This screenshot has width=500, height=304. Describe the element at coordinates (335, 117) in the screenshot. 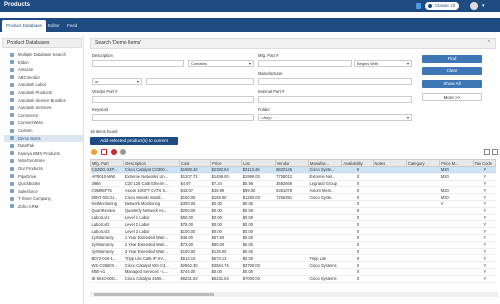

I see `folder-select: <Any>` at that location.